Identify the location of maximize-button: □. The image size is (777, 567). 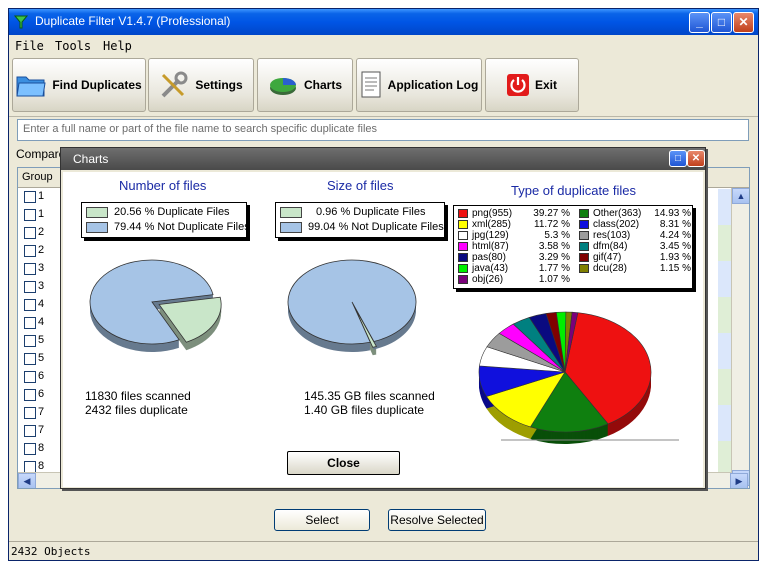
(721, 22).